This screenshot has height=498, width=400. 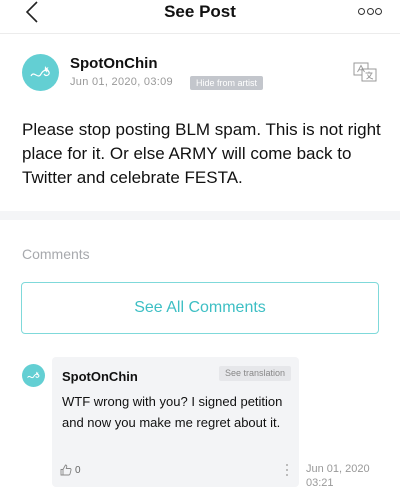 I want to click on see-all-comments-button: See All Comments, so click(x=200, y=308).